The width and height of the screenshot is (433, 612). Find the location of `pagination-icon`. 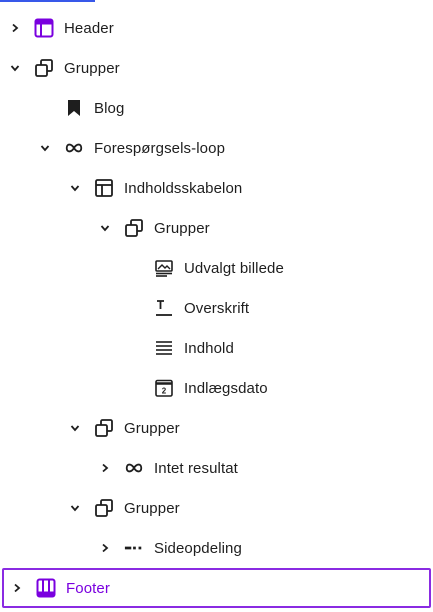

pagination-icon is located at coordinates (134, 548).